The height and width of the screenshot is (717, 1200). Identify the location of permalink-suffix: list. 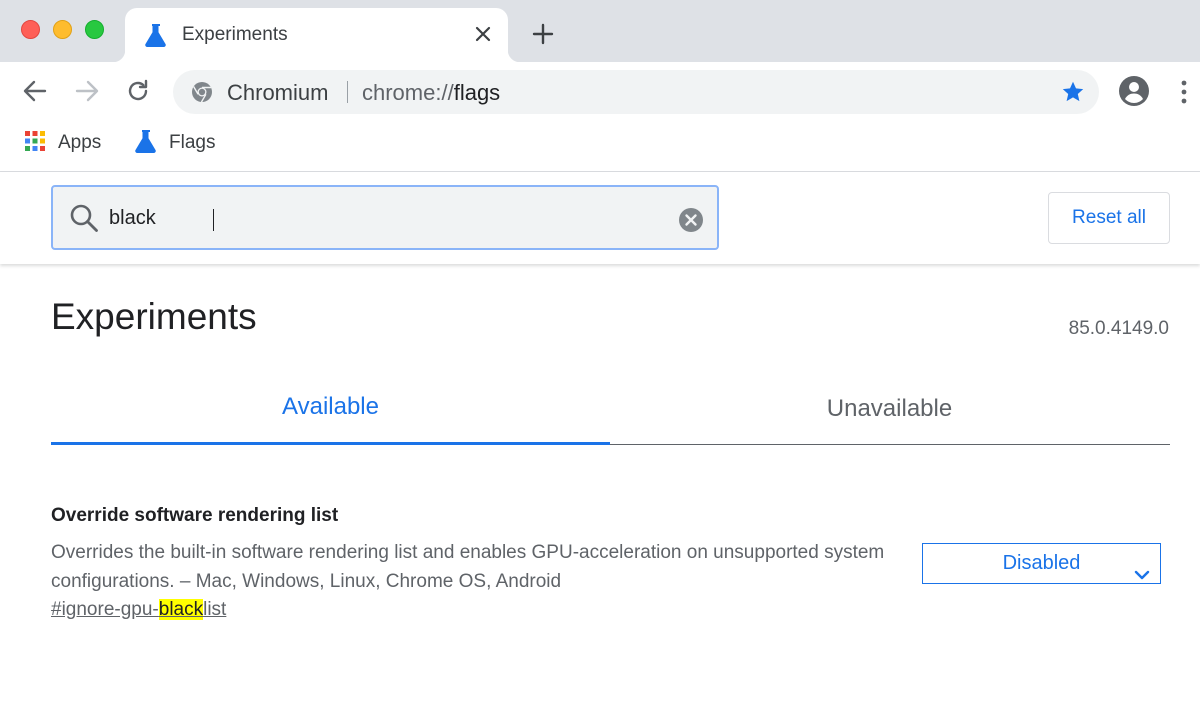
(215, 609).